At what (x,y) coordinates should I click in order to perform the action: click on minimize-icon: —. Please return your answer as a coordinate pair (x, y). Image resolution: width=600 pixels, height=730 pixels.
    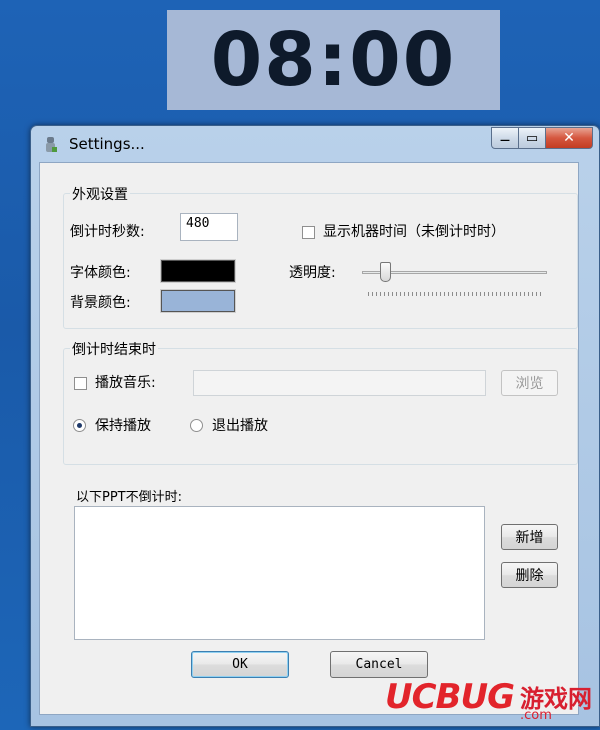
    Looking at the image, I should click on (505, 140).